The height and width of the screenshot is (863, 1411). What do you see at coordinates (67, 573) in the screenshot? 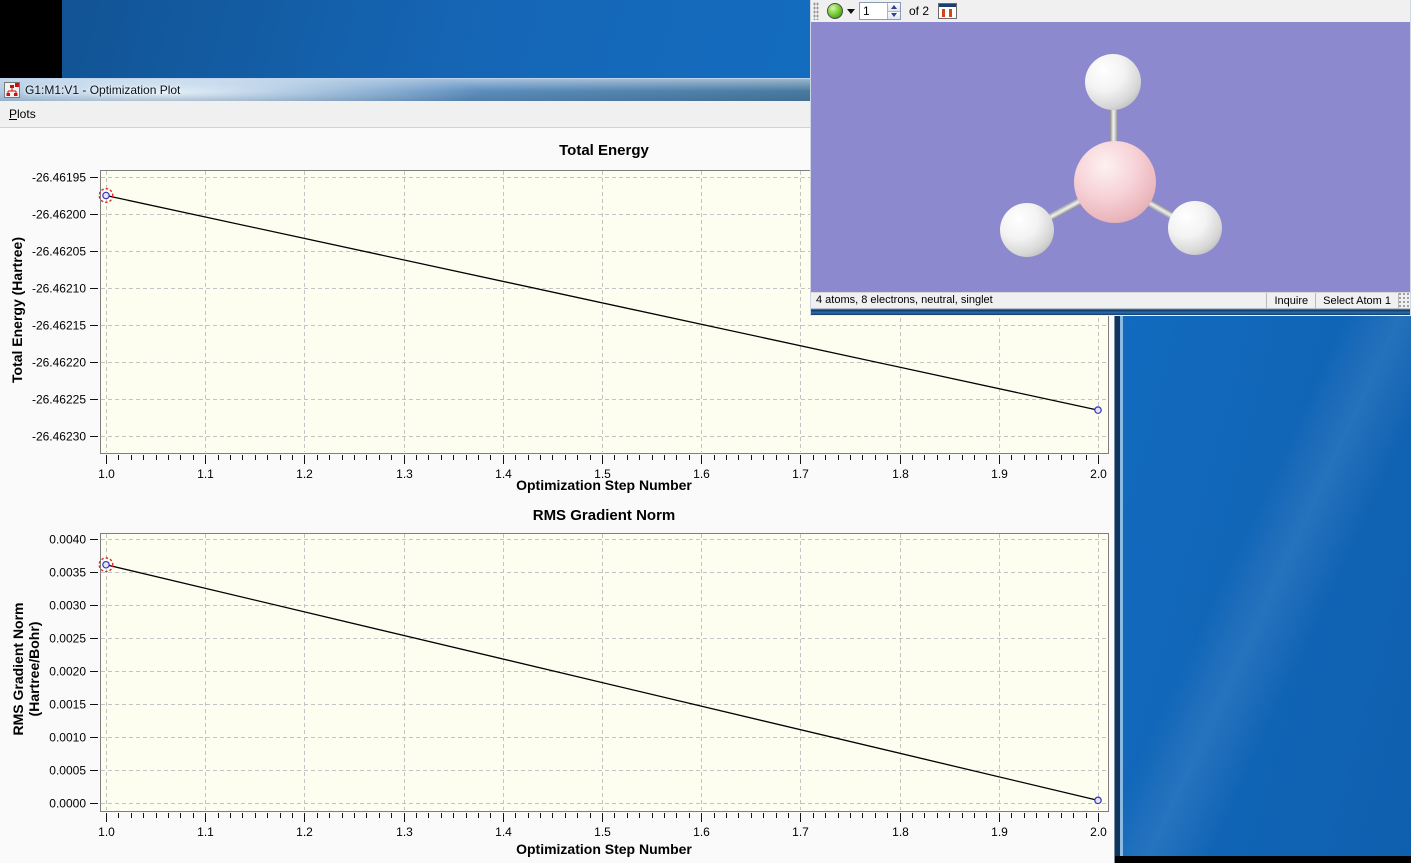
I see `svg-text: 0.0035` at bounding box center [67, 573].